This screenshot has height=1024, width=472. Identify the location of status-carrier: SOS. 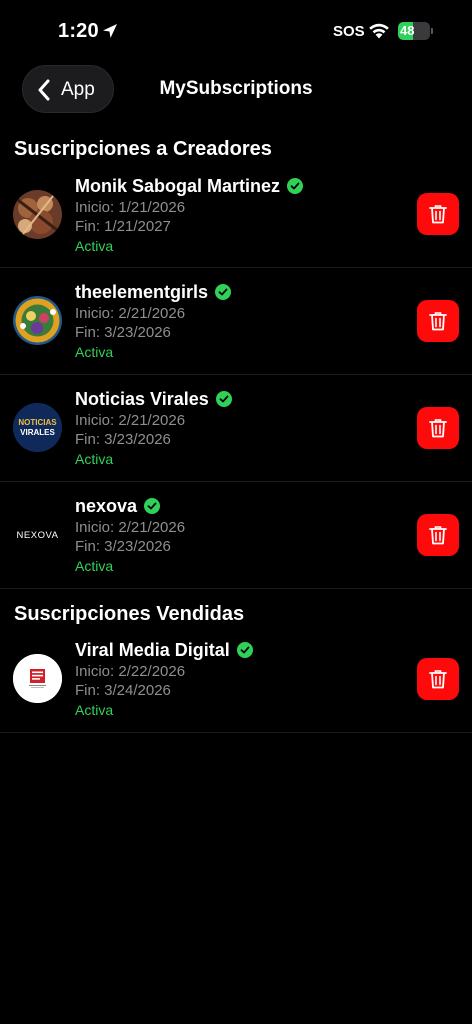
(349, 31).